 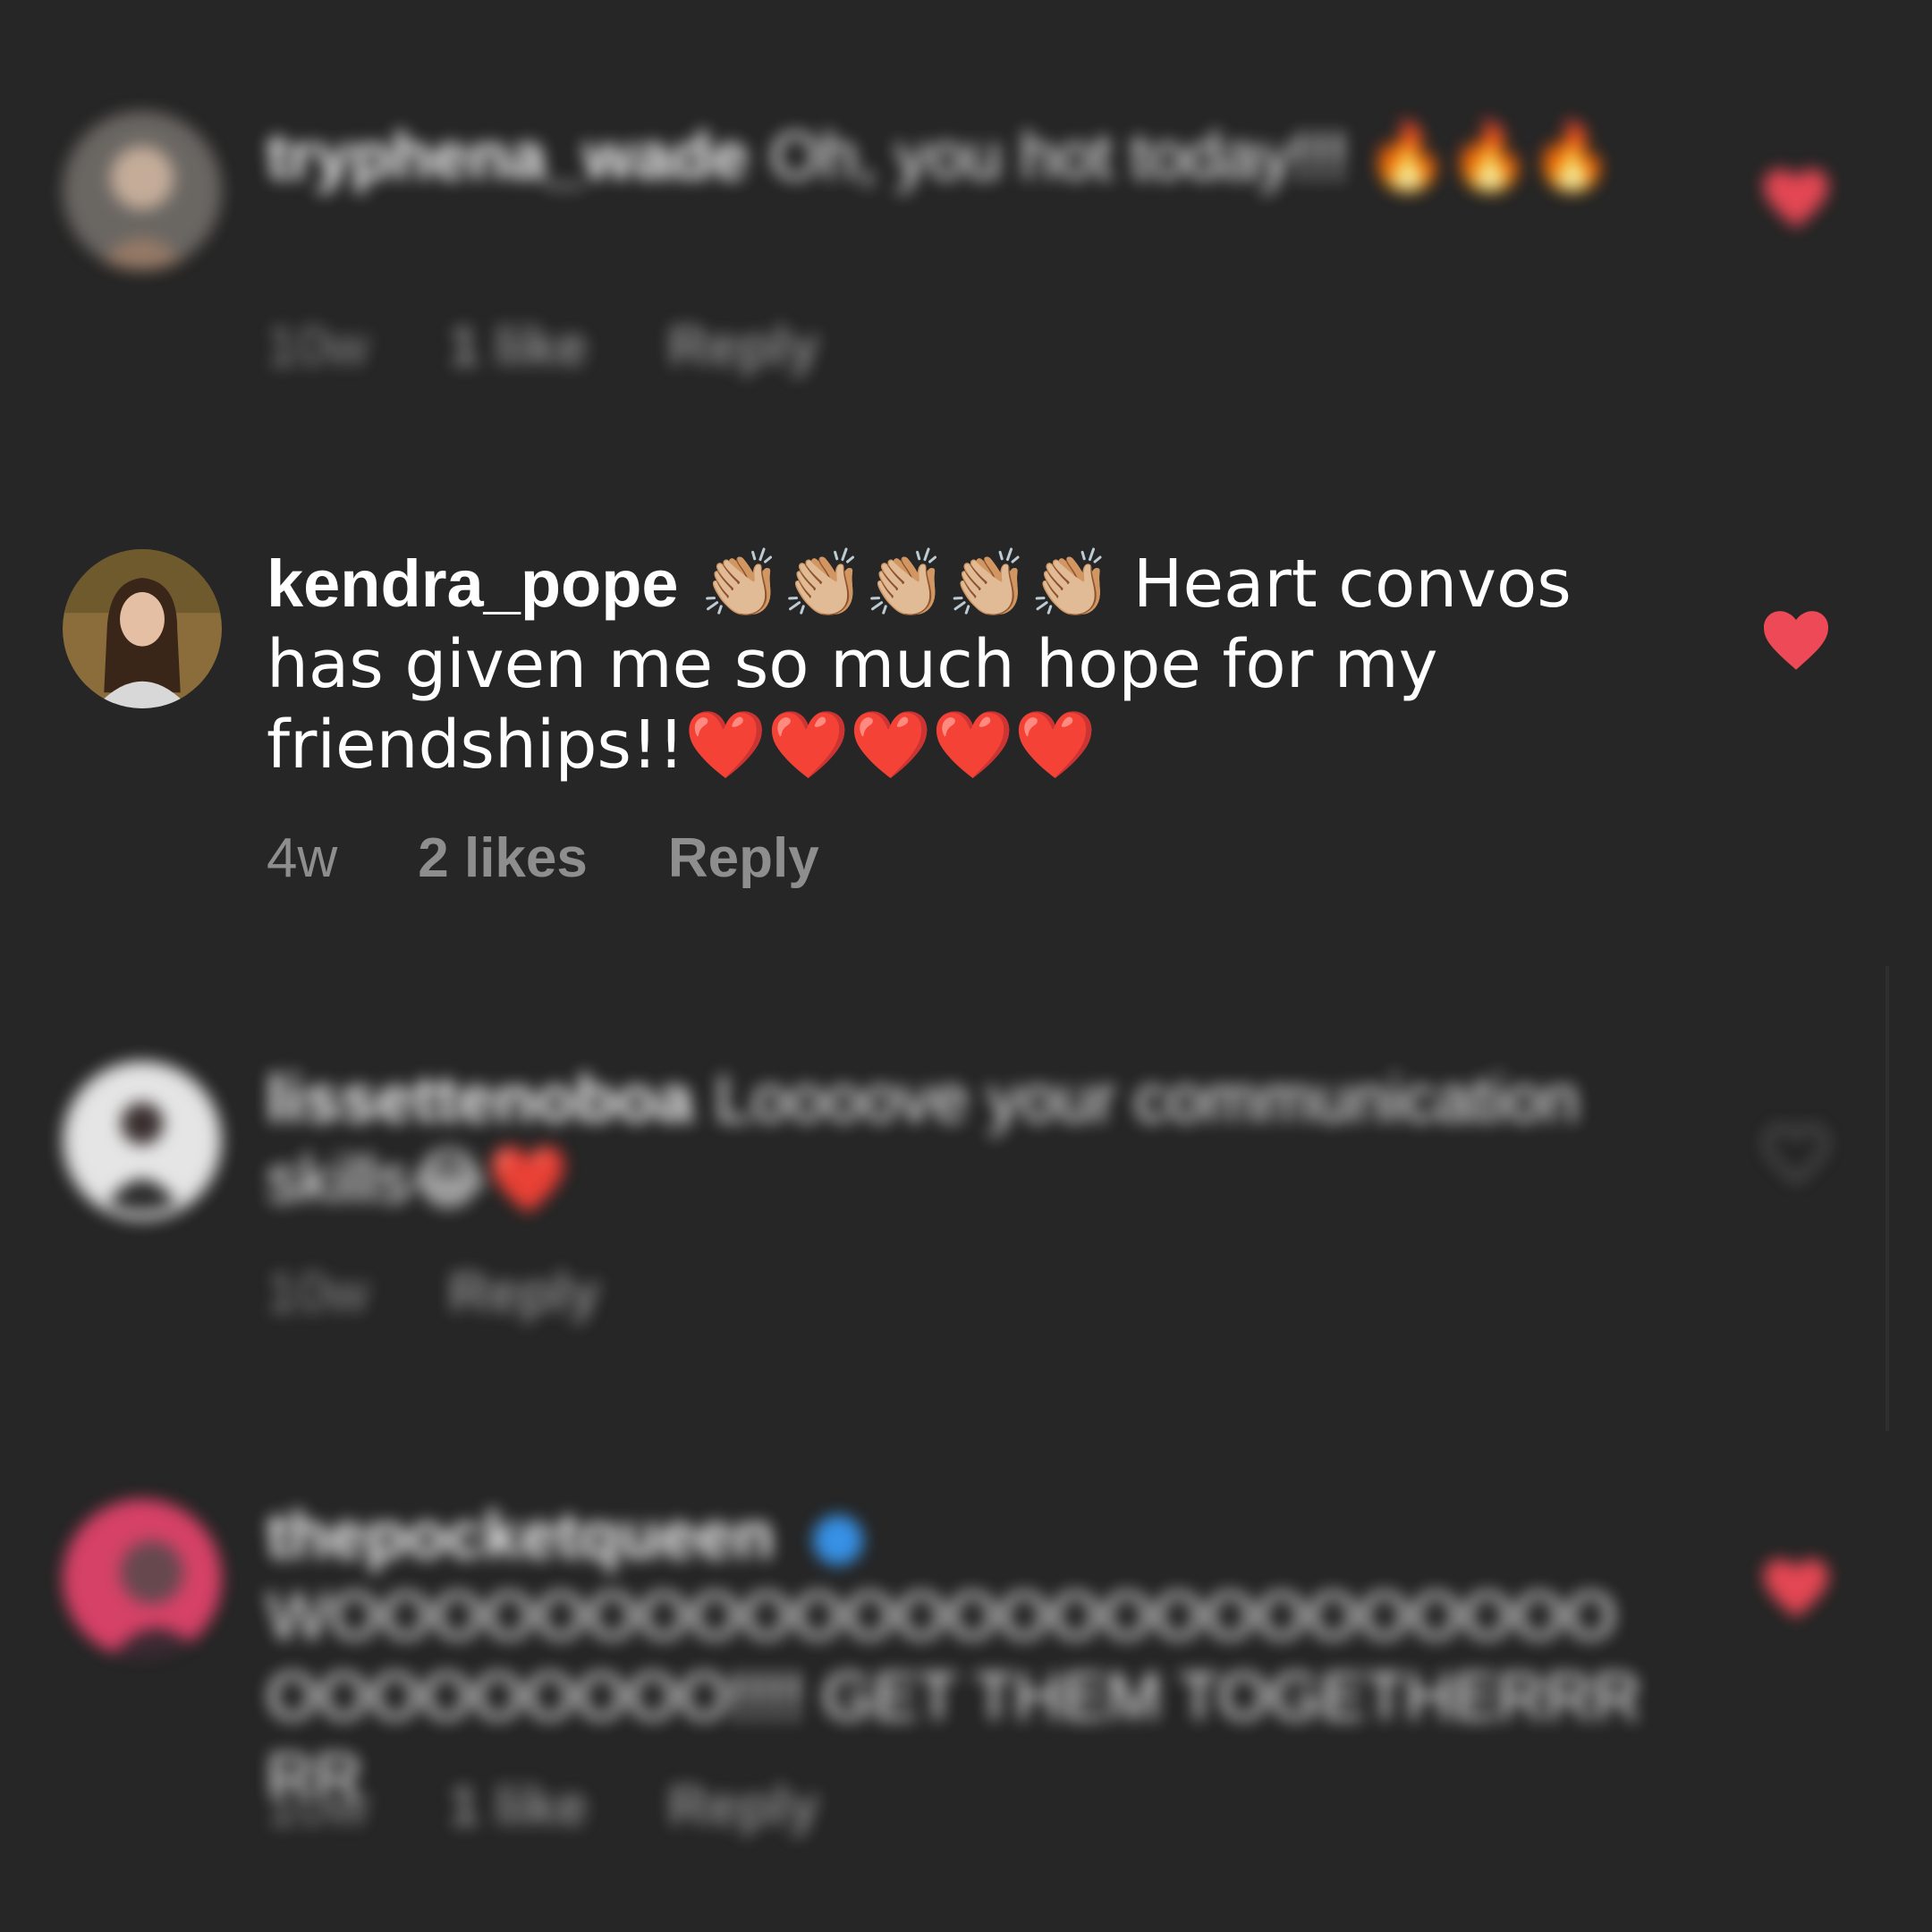 I want to click on verified-badge-icon, so click(x=838, y=1540).